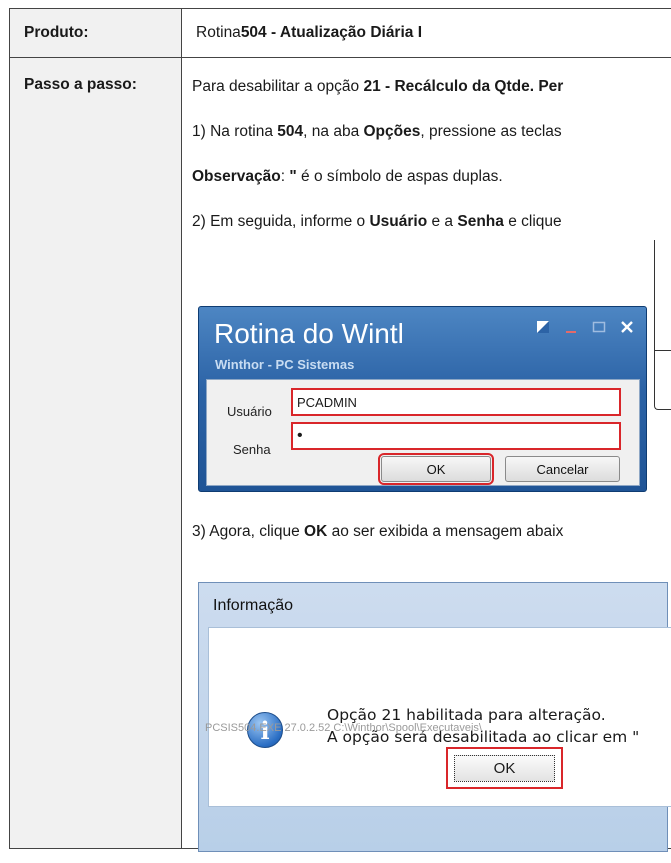 The height and width of the screenshot is (863, 671). I want to click on close-icon, so click(627, 327).